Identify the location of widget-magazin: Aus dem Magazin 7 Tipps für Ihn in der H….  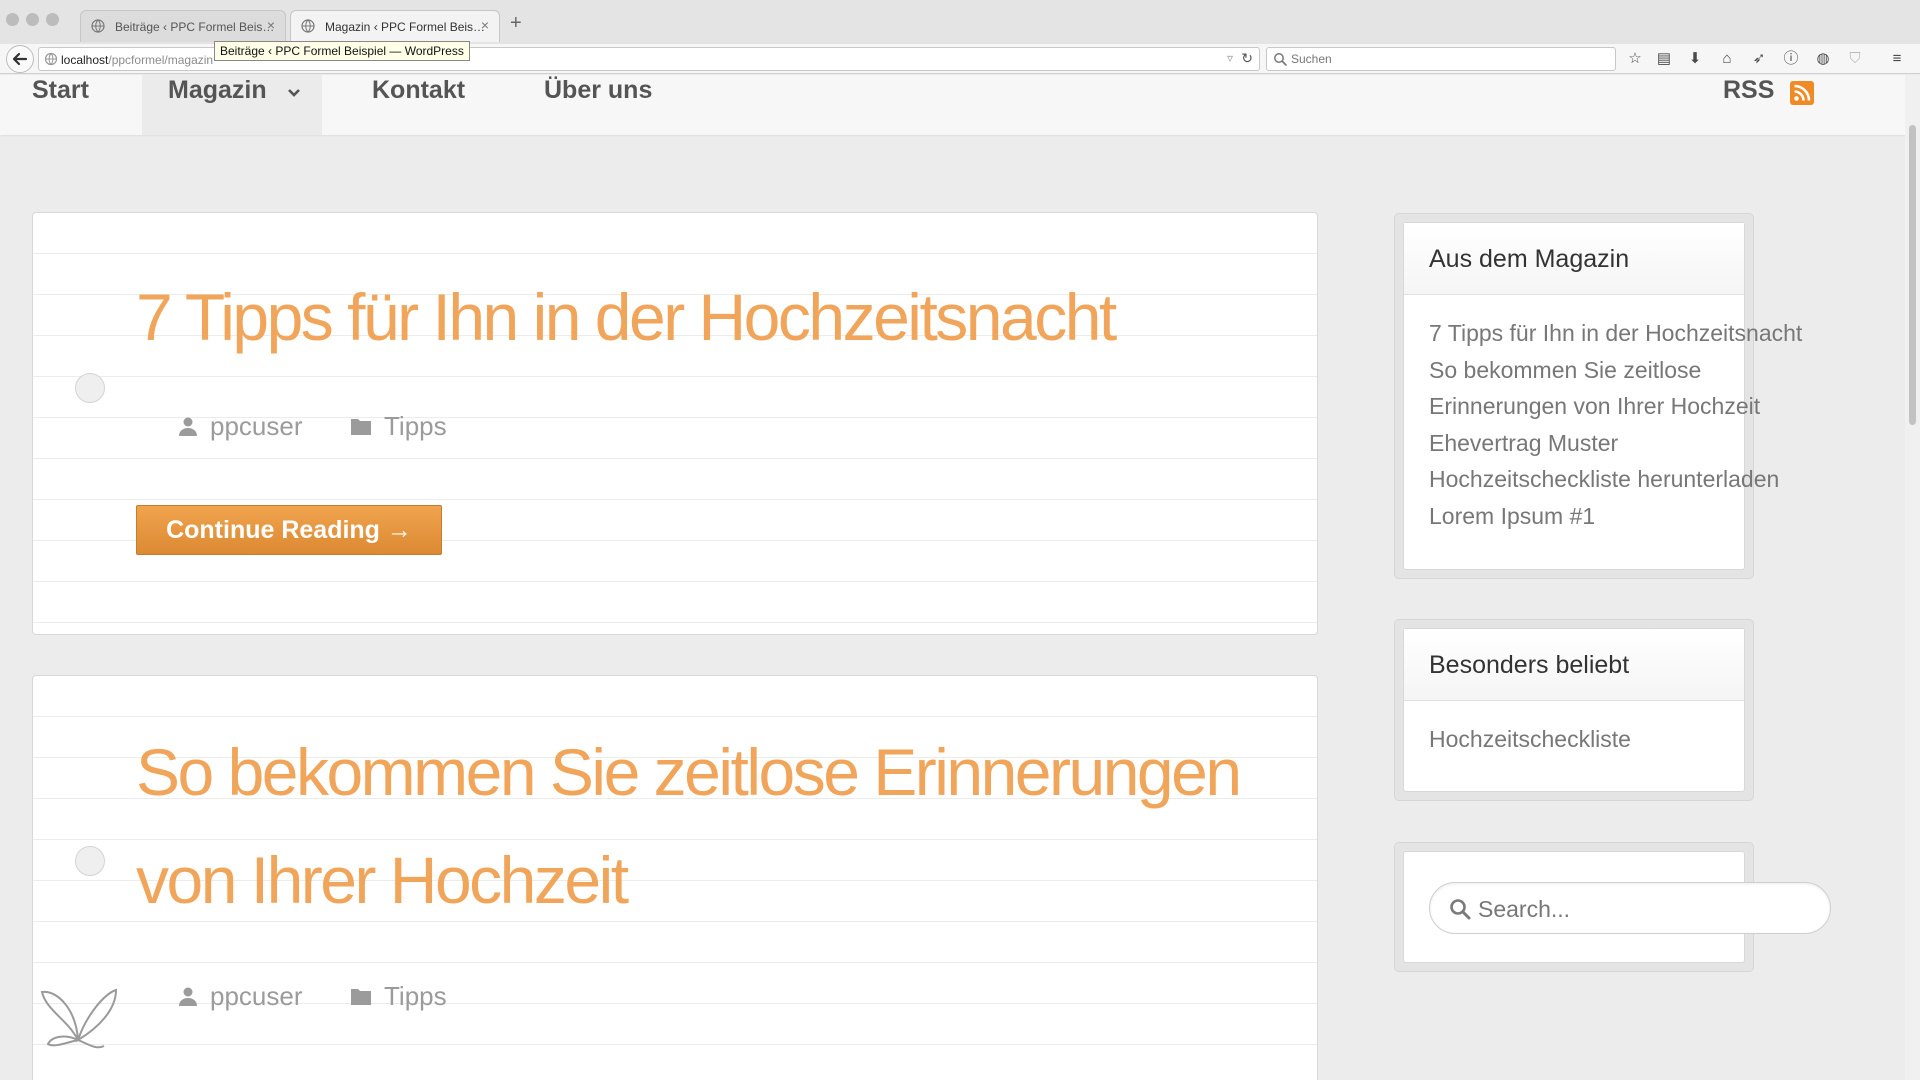
(1598, 396).